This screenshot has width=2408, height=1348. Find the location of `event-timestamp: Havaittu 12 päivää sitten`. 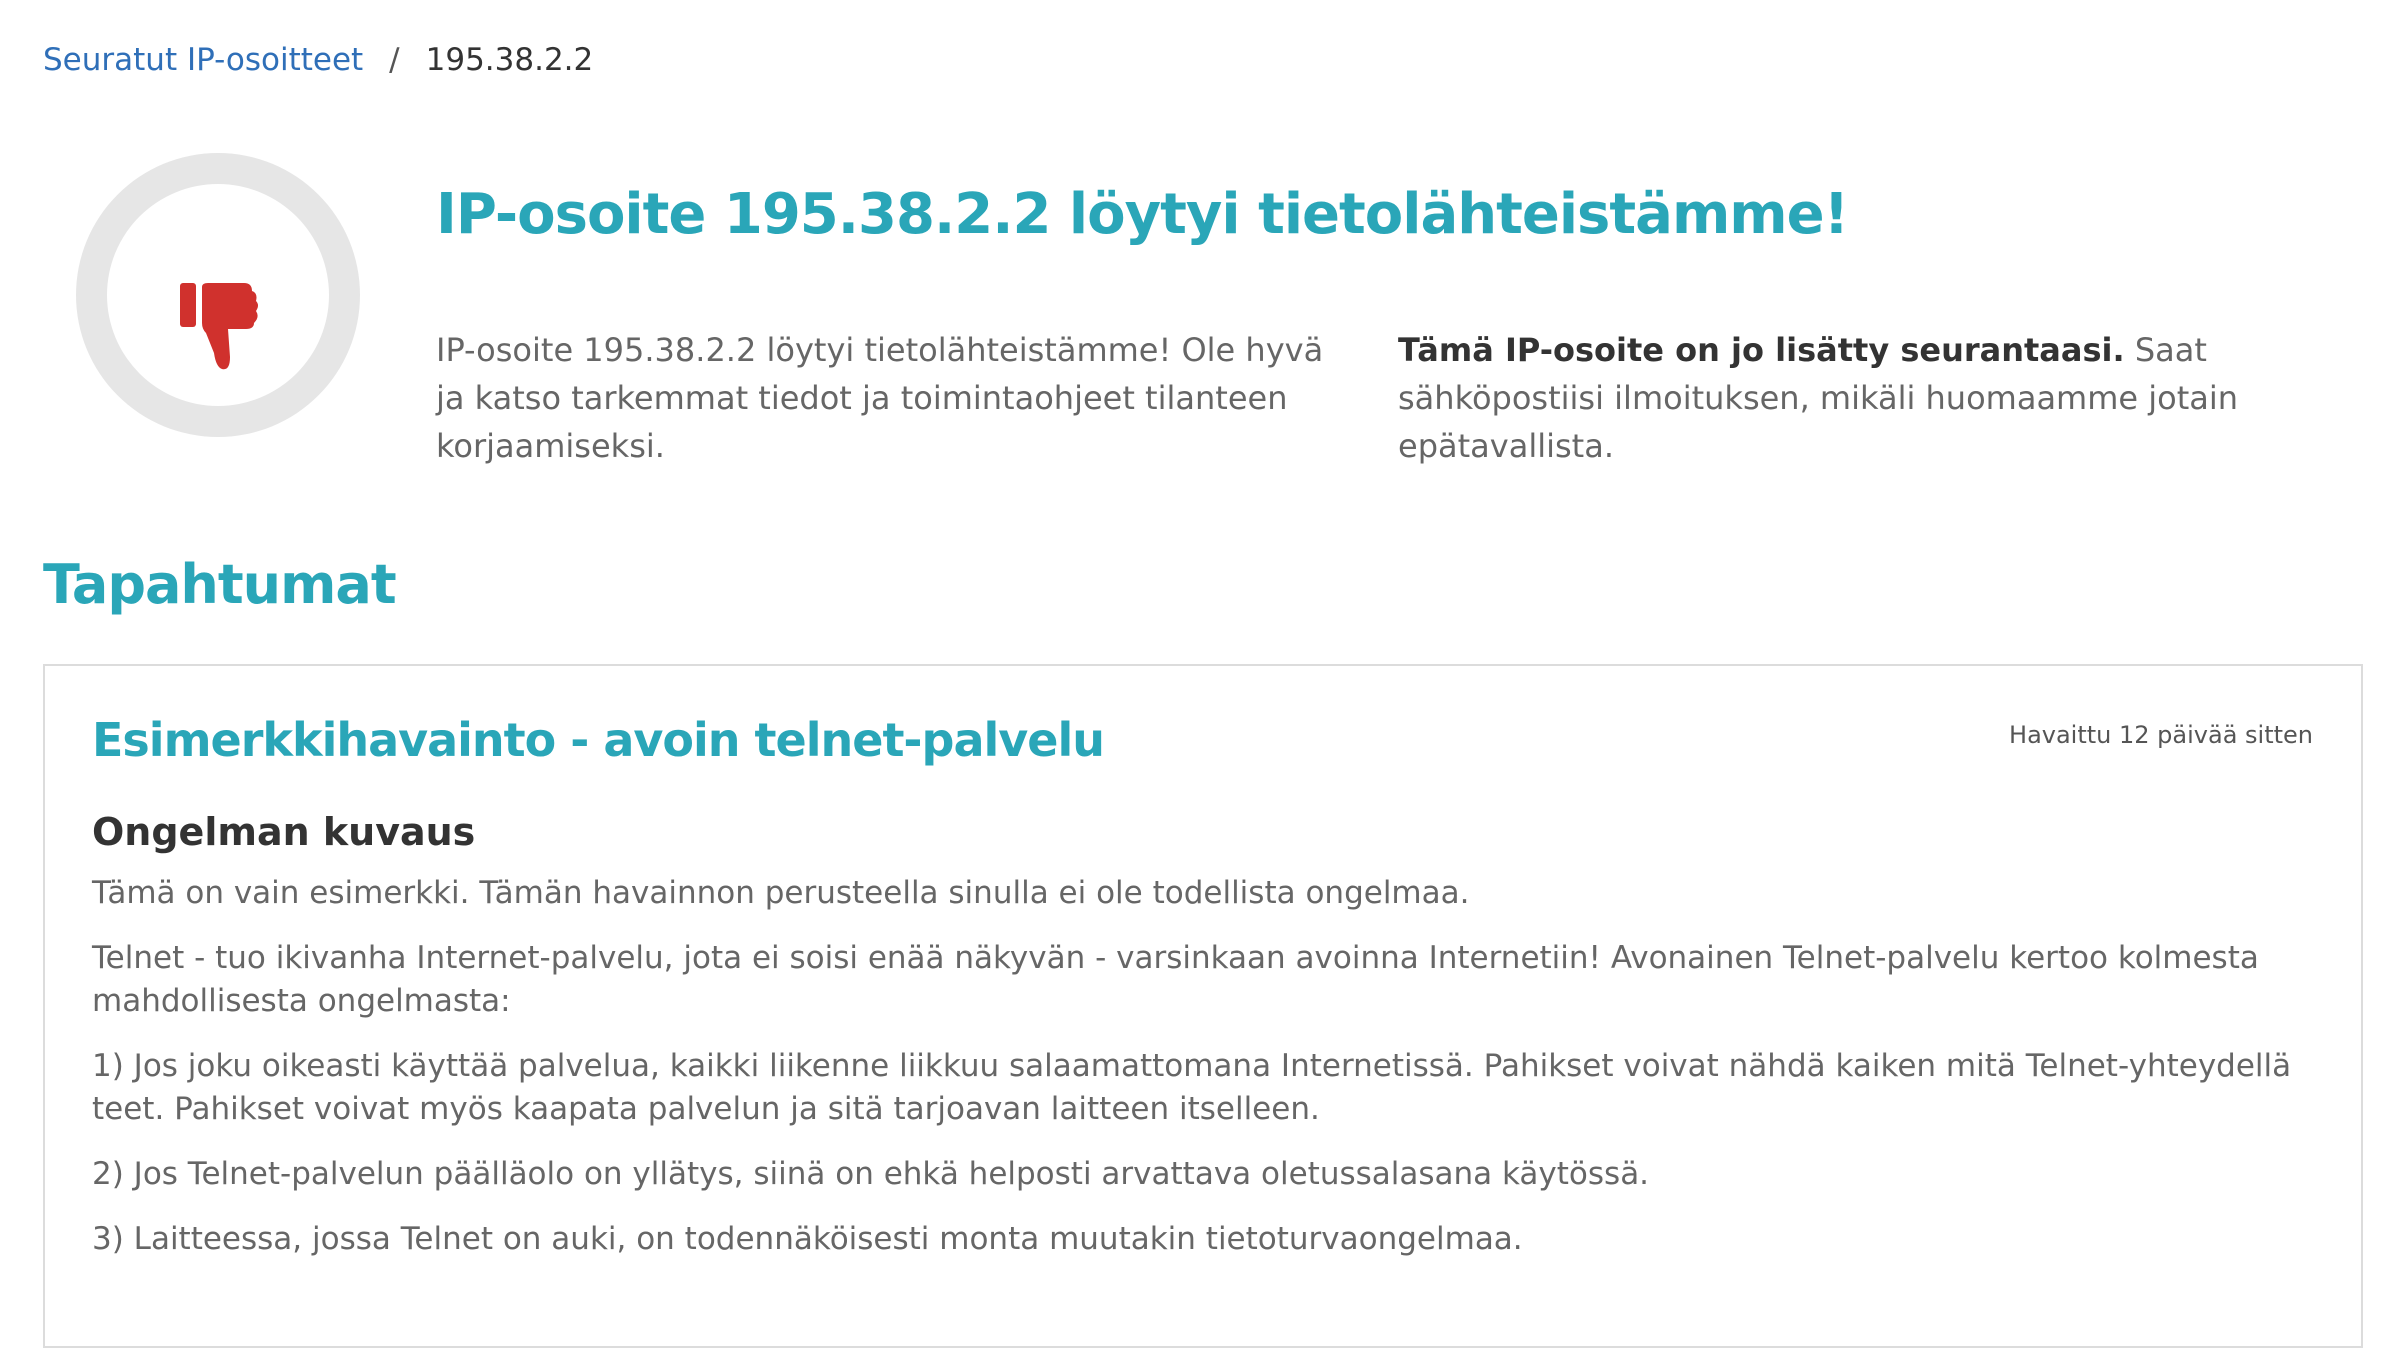

event-timestamp: Havaittu 12 päivää sitten is located at coordinates (2161, 735).